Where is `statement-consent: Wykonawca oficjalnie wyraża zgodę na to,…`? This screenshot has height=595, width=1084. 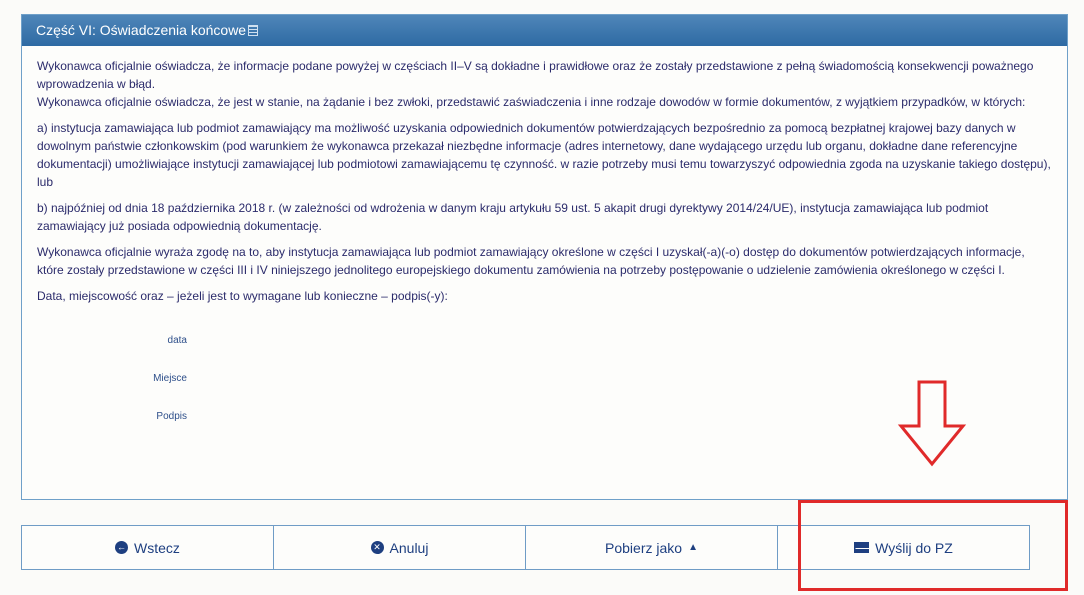 statement-consent: Wykonawca oficjalnie wyraża zgodę na to,… is located at coordinates (531, 261).